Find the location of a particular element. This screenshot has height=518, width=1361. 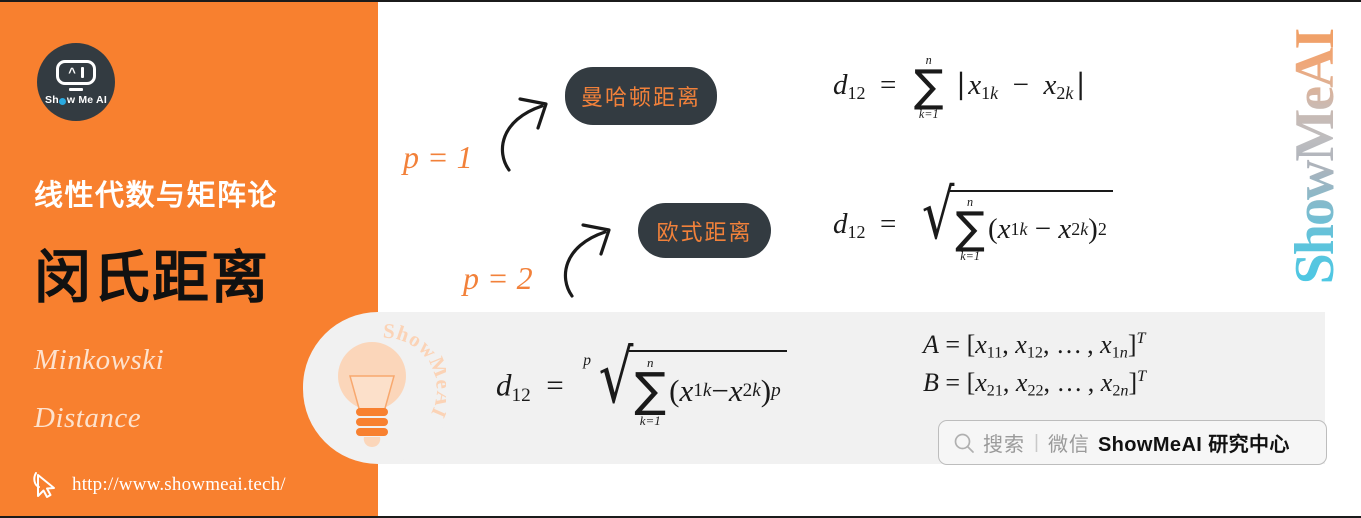

search-icon is located at coordinates (964, 443).